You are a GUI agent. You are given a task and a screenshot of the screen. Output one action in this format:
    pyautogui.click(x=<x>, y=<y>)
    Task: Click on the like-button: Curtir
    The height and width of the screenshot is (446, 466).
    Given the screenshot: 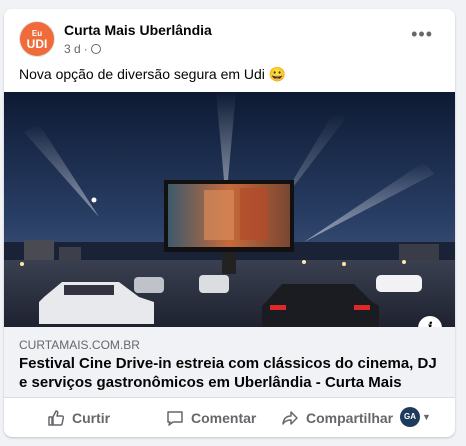 What is the action you would take?
    pyautogui.click(x=78, y=418)
    